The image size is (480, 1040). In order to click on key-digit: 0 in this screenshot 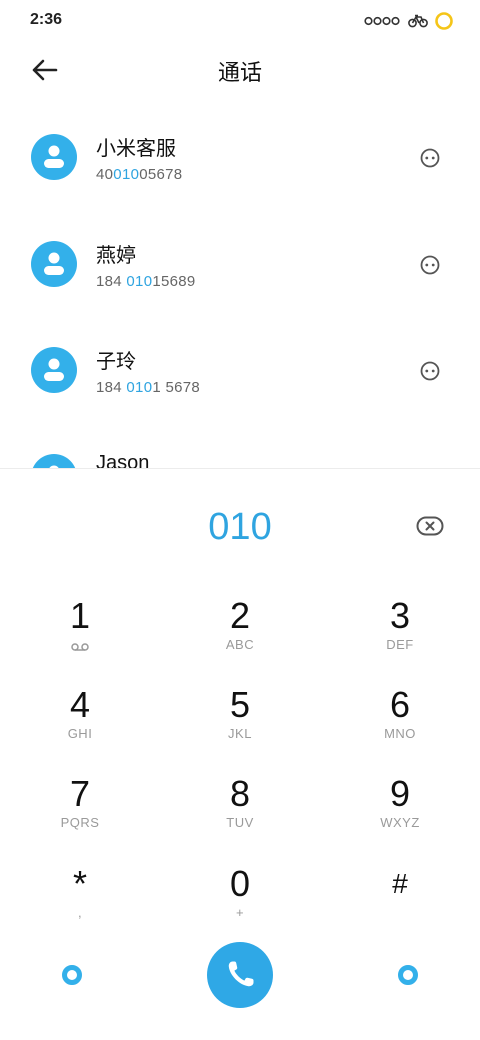, I will do `click(240, 883)`.